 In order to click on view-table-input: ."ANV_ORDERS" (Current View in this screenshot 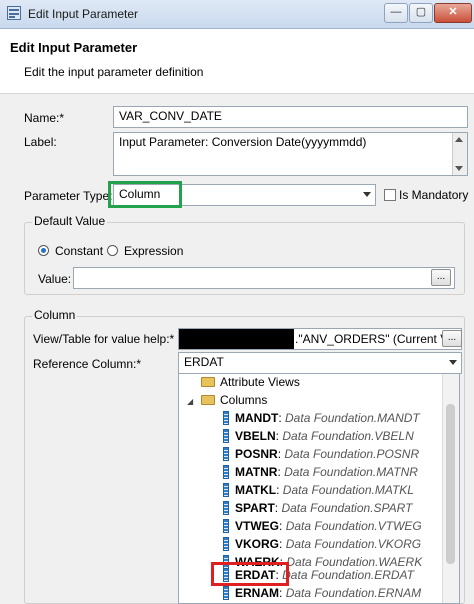, I will do `click(320, 339)`.